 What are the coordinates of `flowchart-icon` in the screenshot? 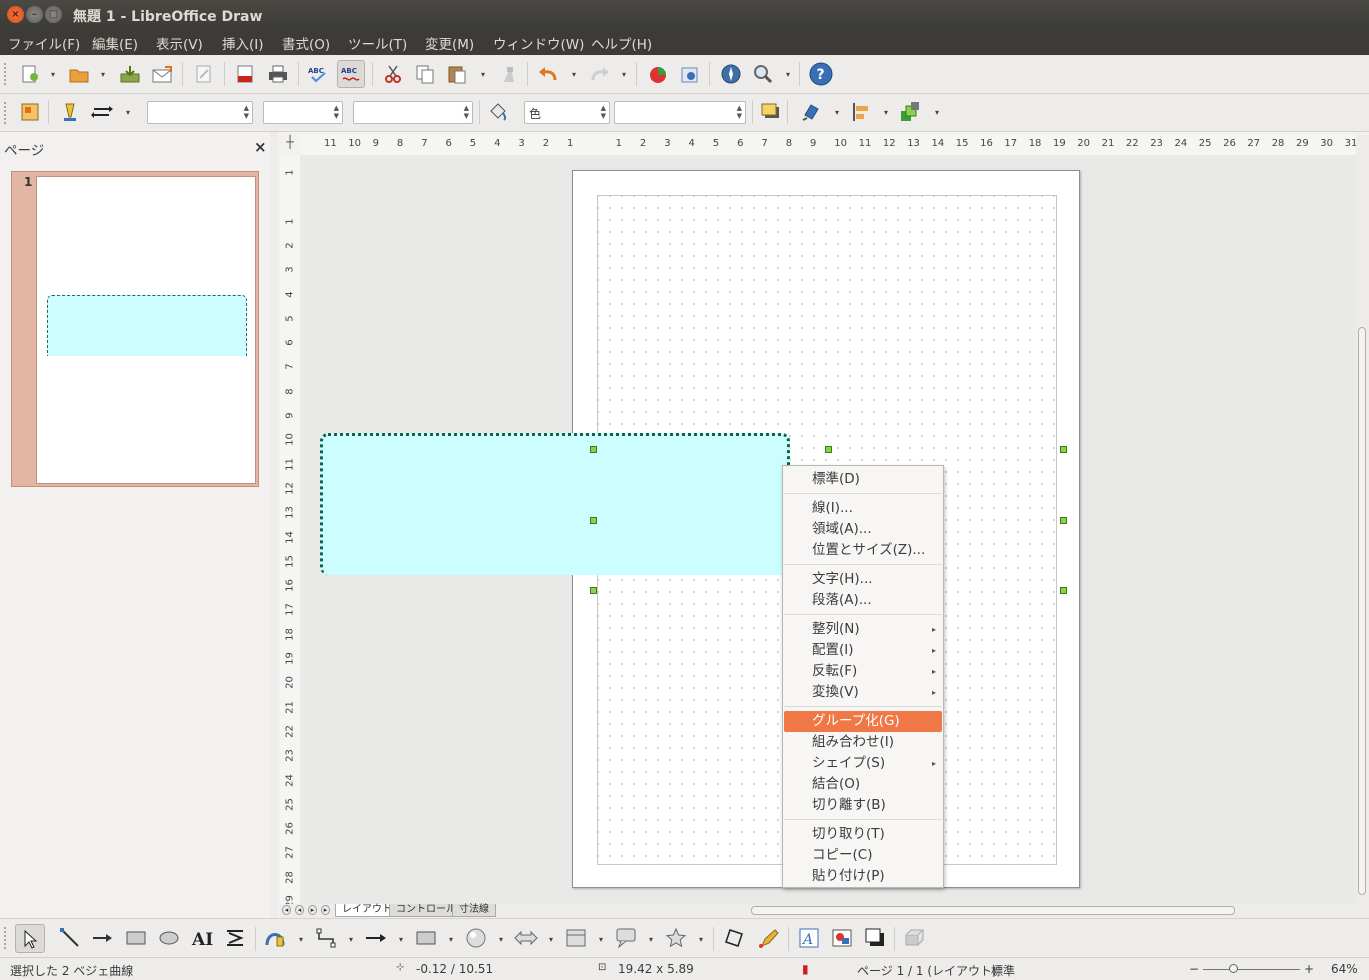 It's located at (576, 938).